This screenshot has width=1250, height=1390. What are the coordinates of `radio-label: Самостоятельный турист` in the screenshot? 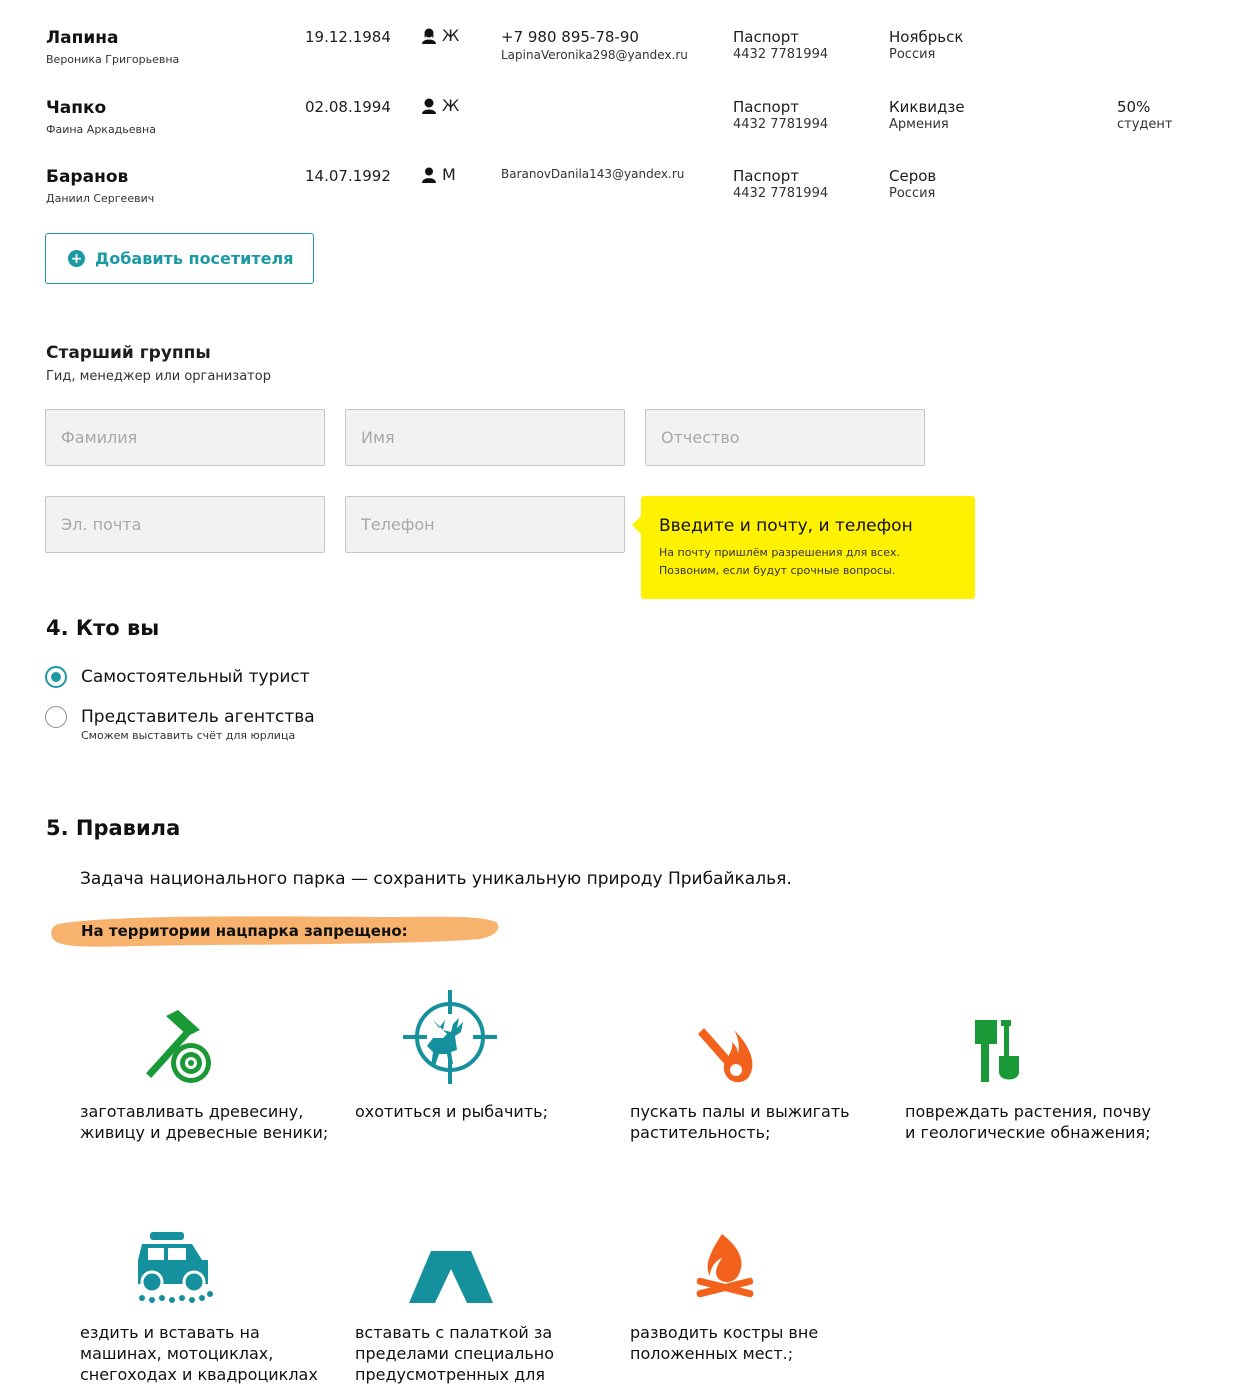 It's located at (195, 677).